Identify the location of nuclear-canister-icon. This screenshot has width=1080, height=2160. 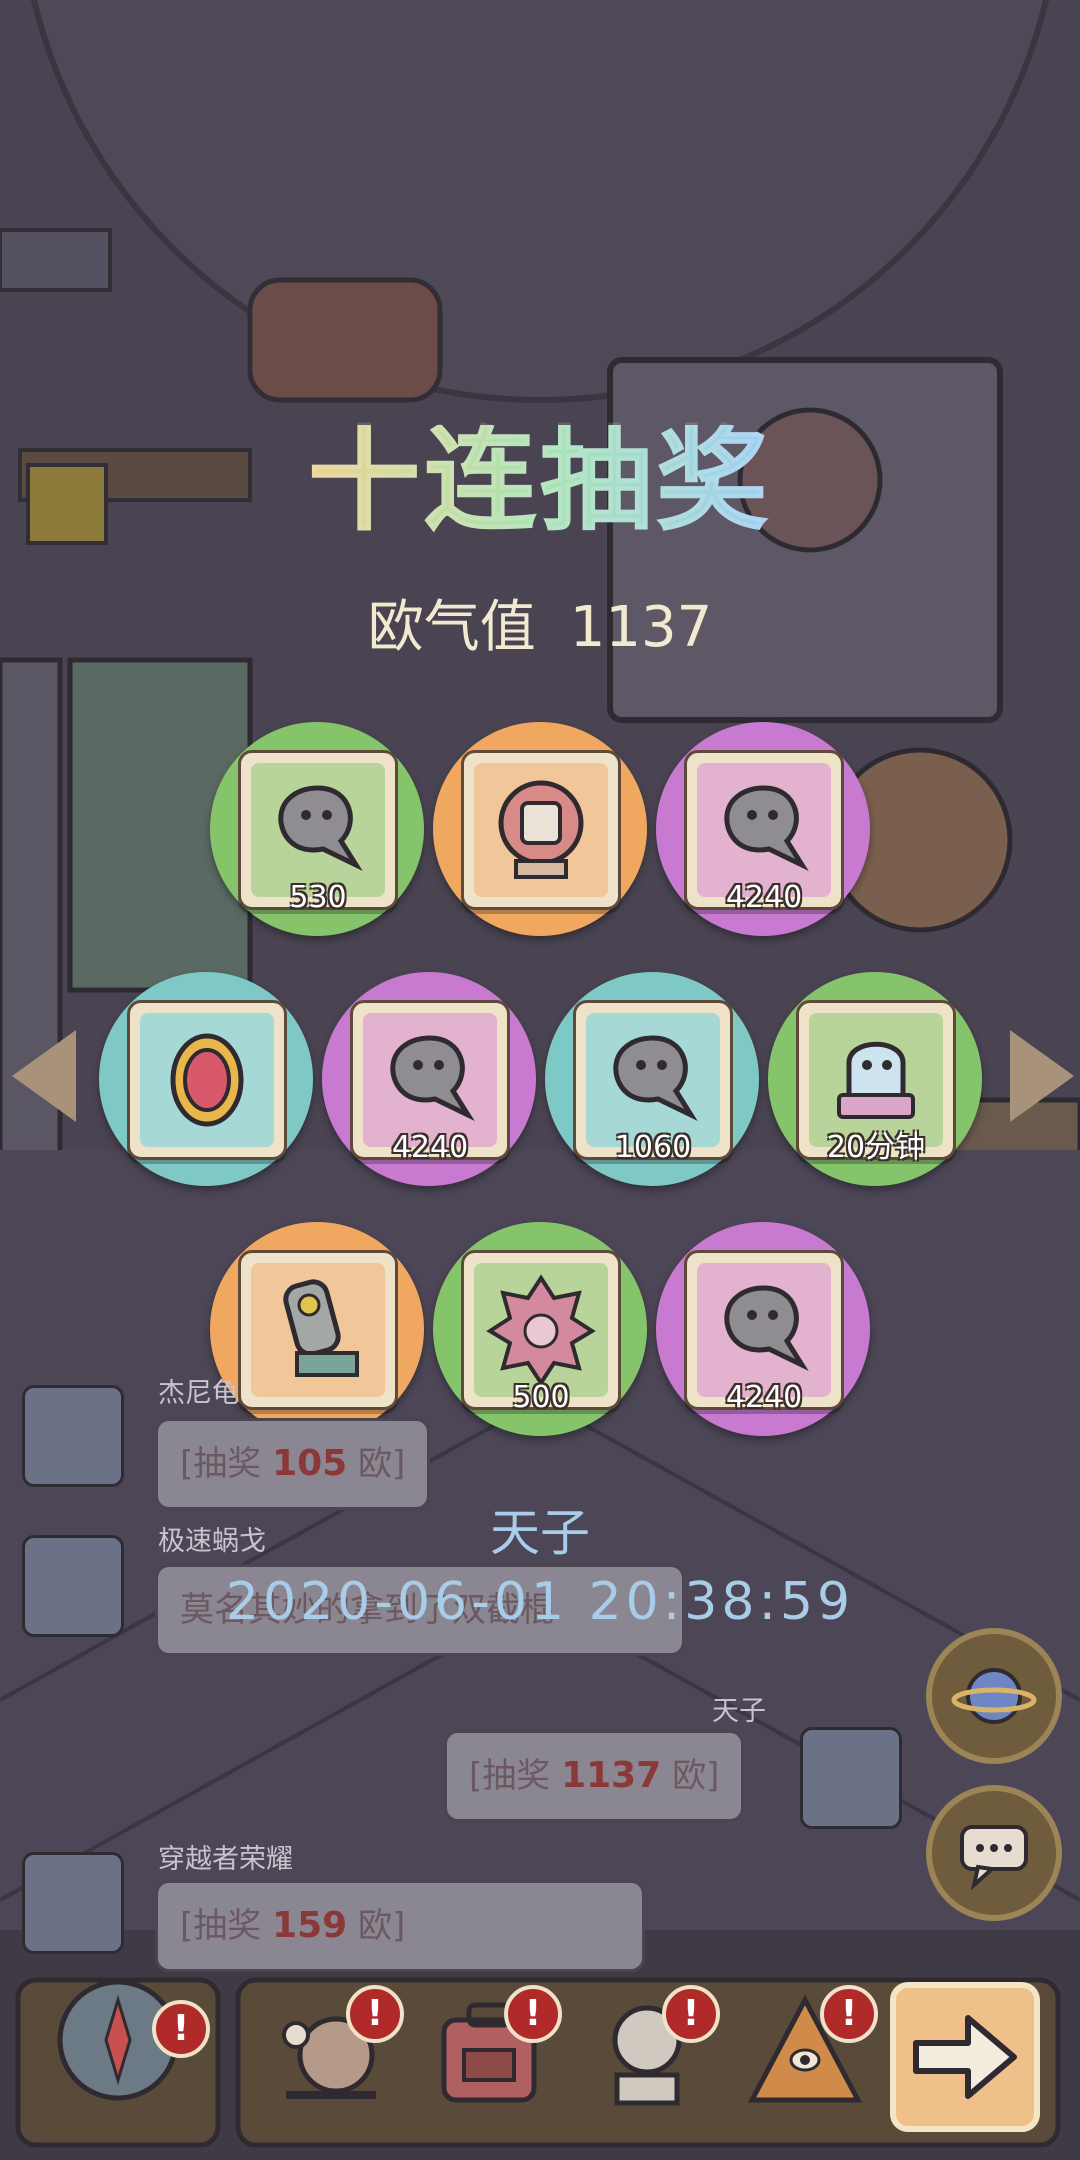
(321, 1328).